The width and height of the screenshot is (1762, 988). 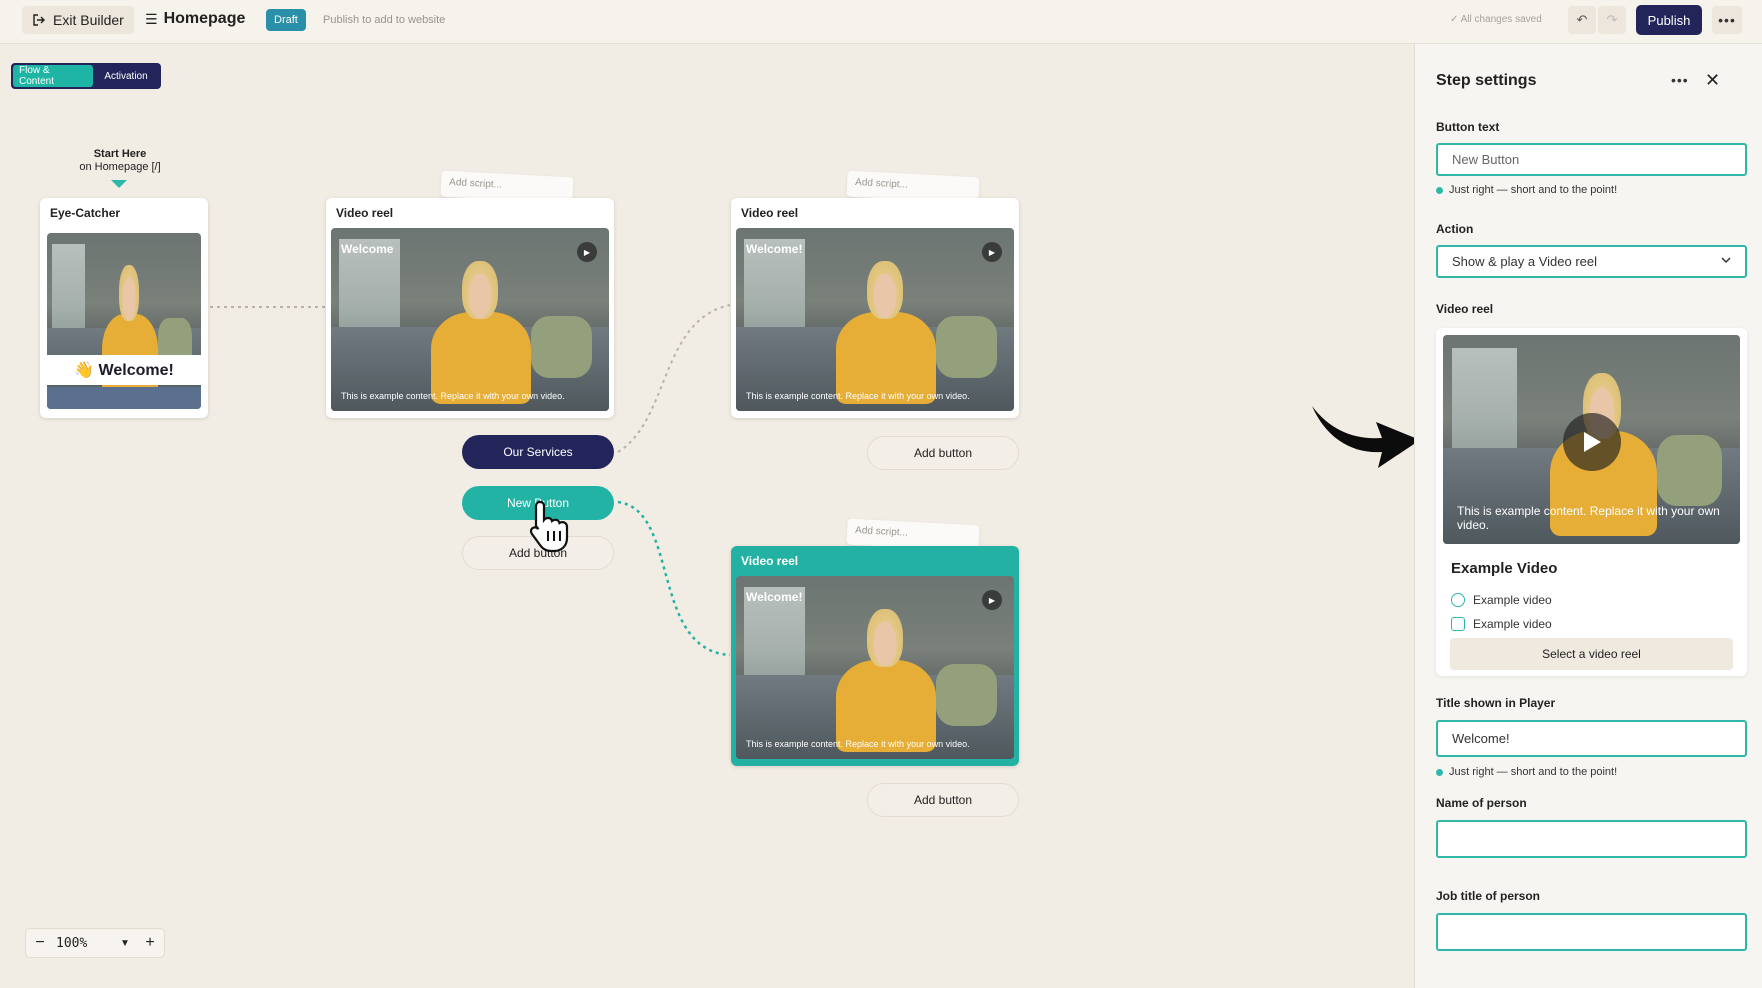 What do you see at coordinates (1591, 159) in the screenshot?
I see `button-text-input: New Button` at bounding box center [1591, 159].